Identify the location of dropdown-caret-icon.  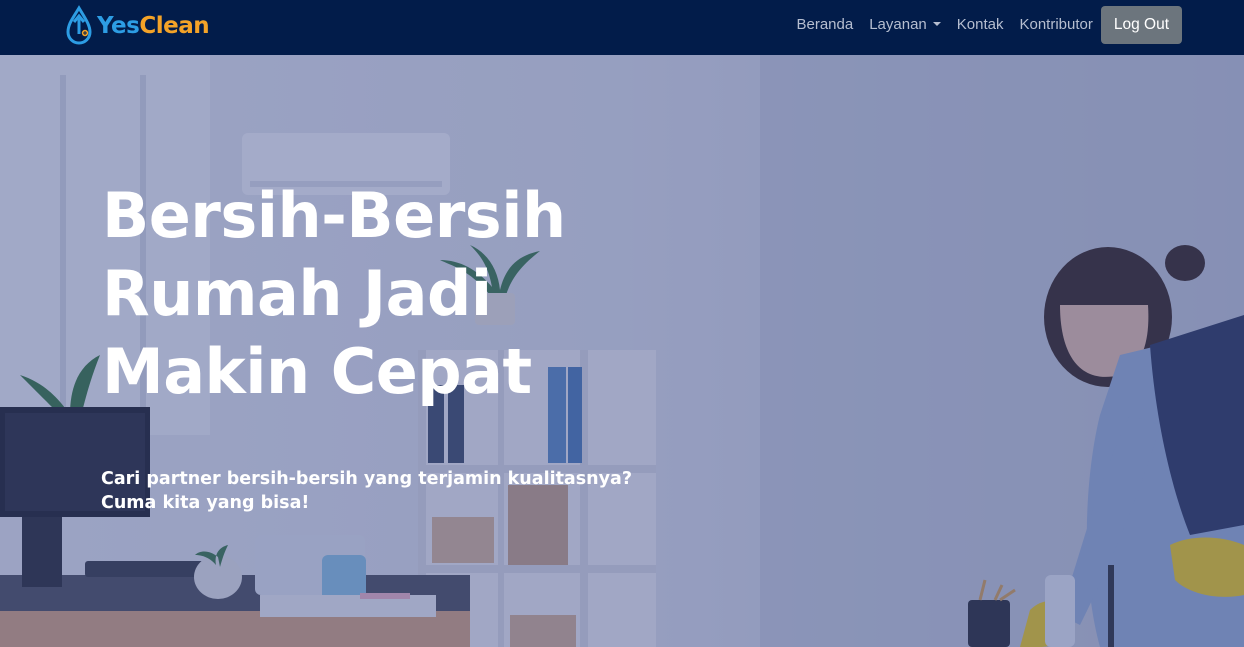
(936, 24).